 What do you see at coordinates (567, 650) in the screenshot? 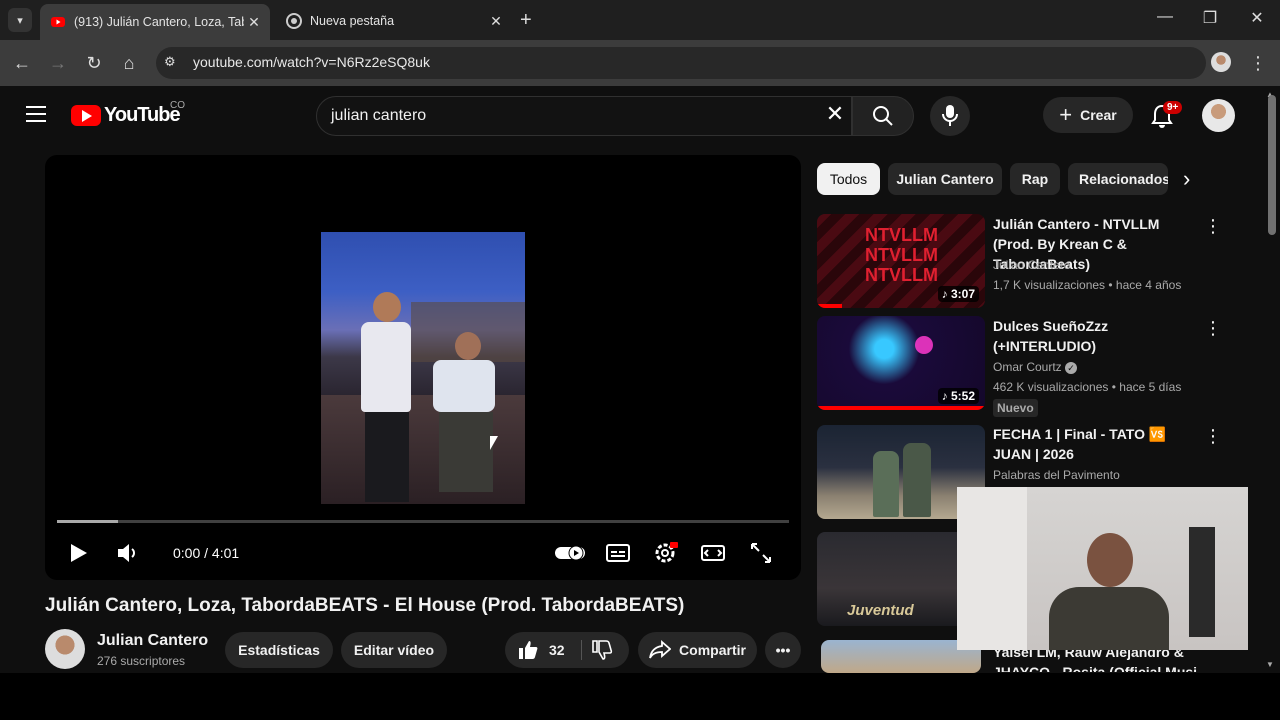
I see `like-dislike-group: 32` at bounding box center [567, 650].